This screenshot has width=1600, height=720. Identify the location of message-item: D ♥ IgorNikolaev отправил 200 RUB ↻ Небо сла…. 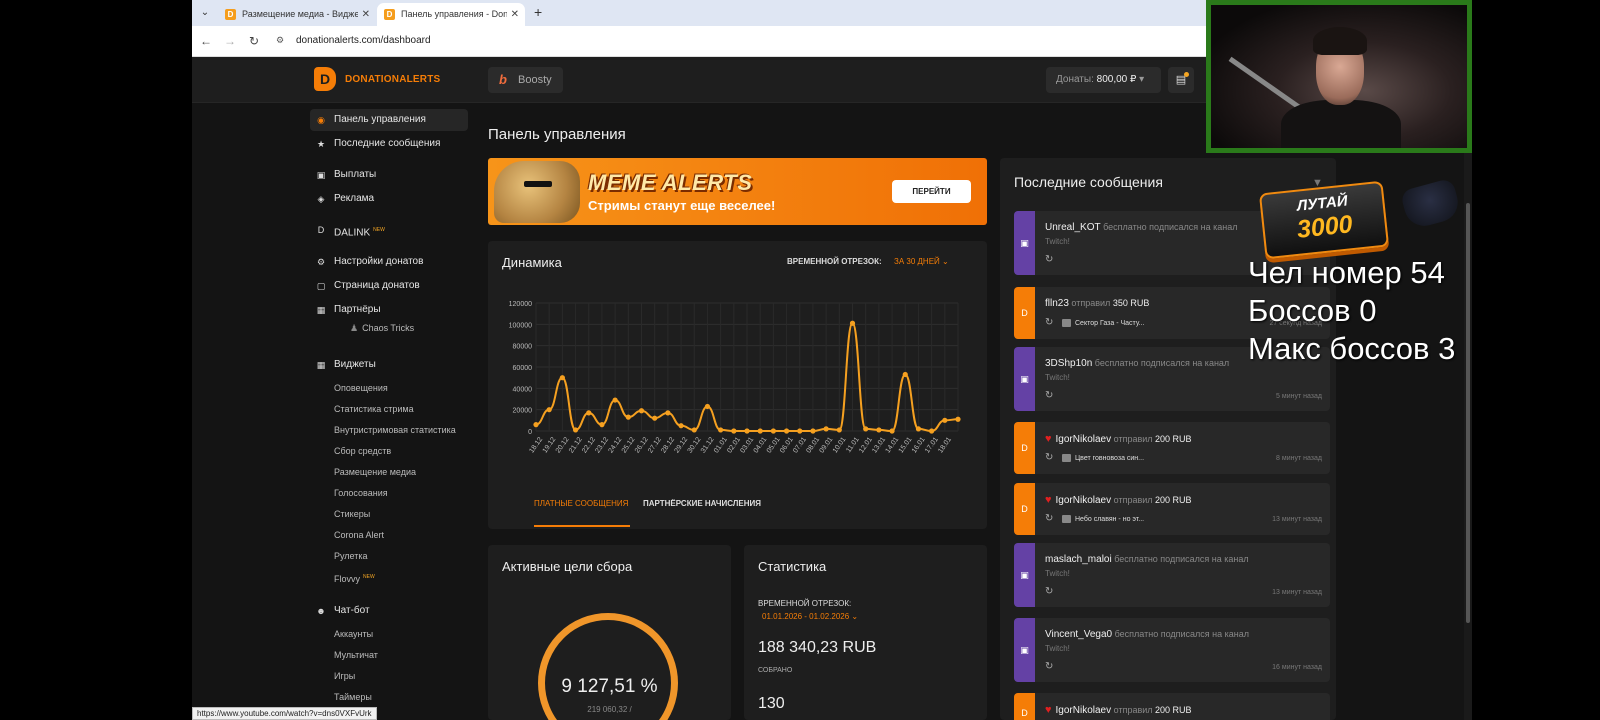
(1172, 509).